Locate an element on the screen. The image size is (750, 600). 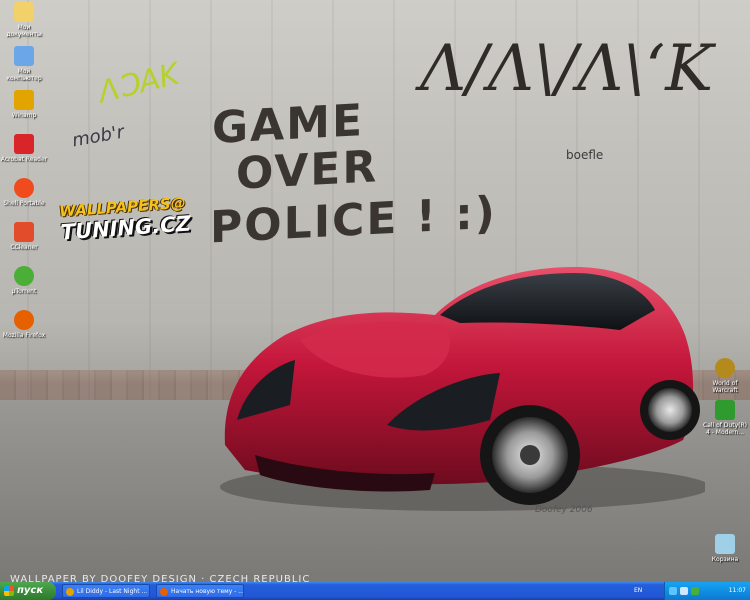
desktop-icon-label: CCleaner is located at coordinates (24, 247).